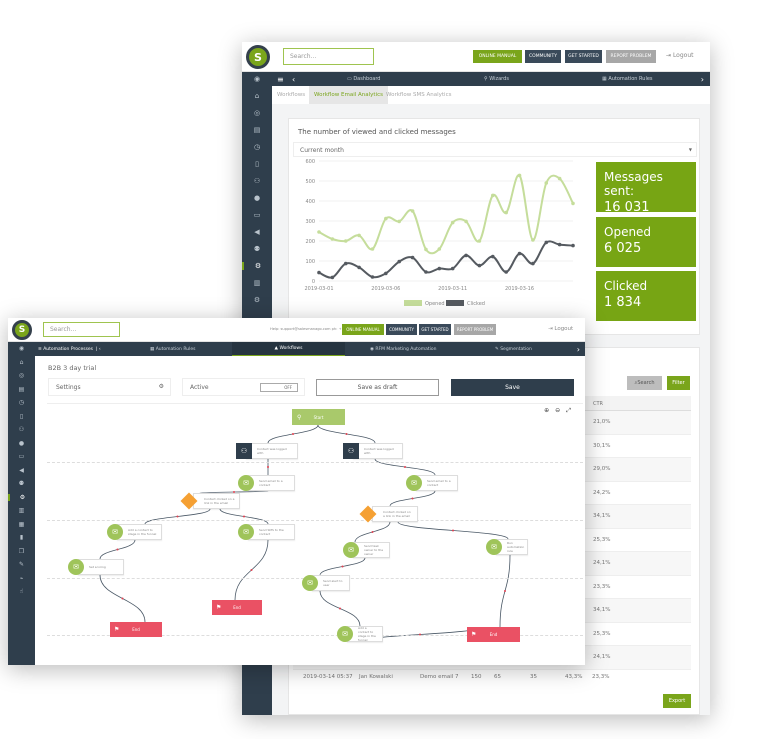  Describe the element at coordinates (22, 456) in the screenshot. I see `laptop-icon: ▭` at that location.